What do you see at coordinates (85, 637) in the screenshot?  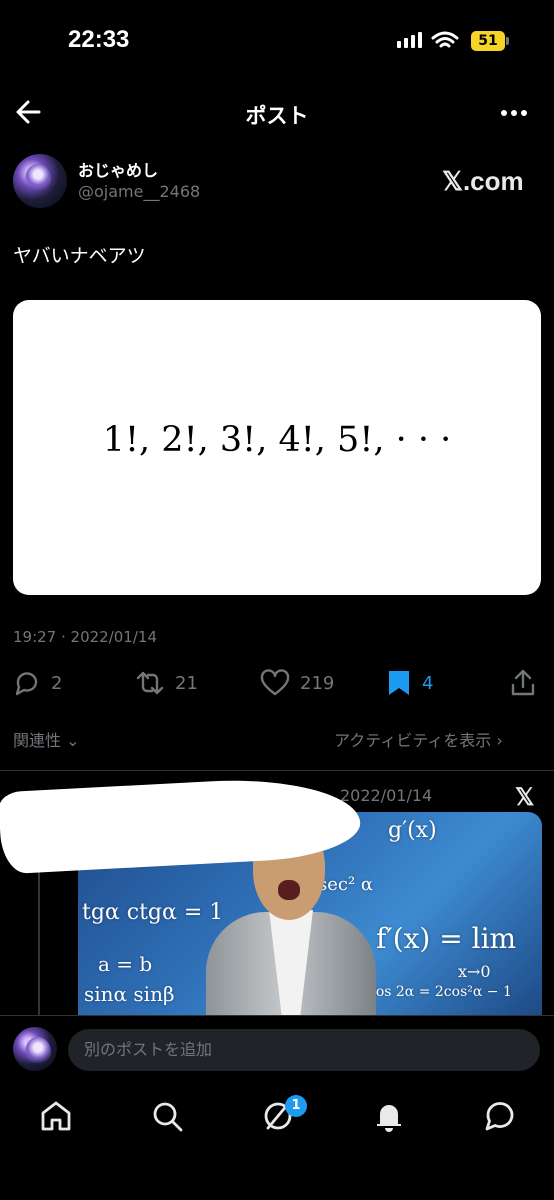 I see `post-timestamp: 19:27 · 2022/01/14` at bounding box center [85, 637].